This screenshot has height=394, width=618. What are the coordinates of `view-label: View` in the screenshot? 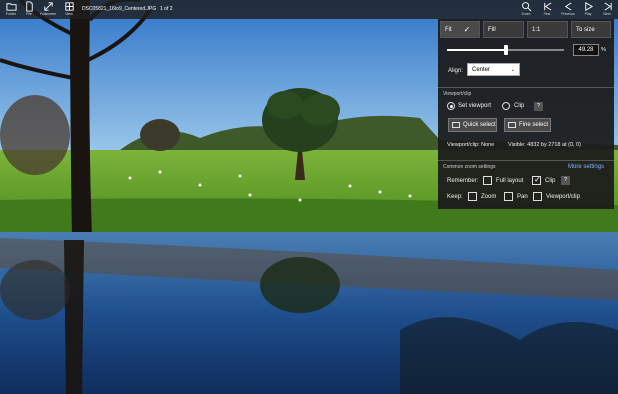 It's located at (69, 14).